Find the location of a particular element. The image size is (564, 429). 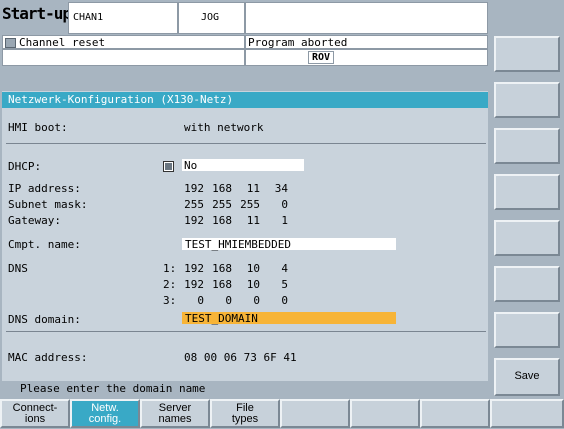

cmpt-name-field: TEST_HMIEMBEDDED is located at coordinates (289, 244).